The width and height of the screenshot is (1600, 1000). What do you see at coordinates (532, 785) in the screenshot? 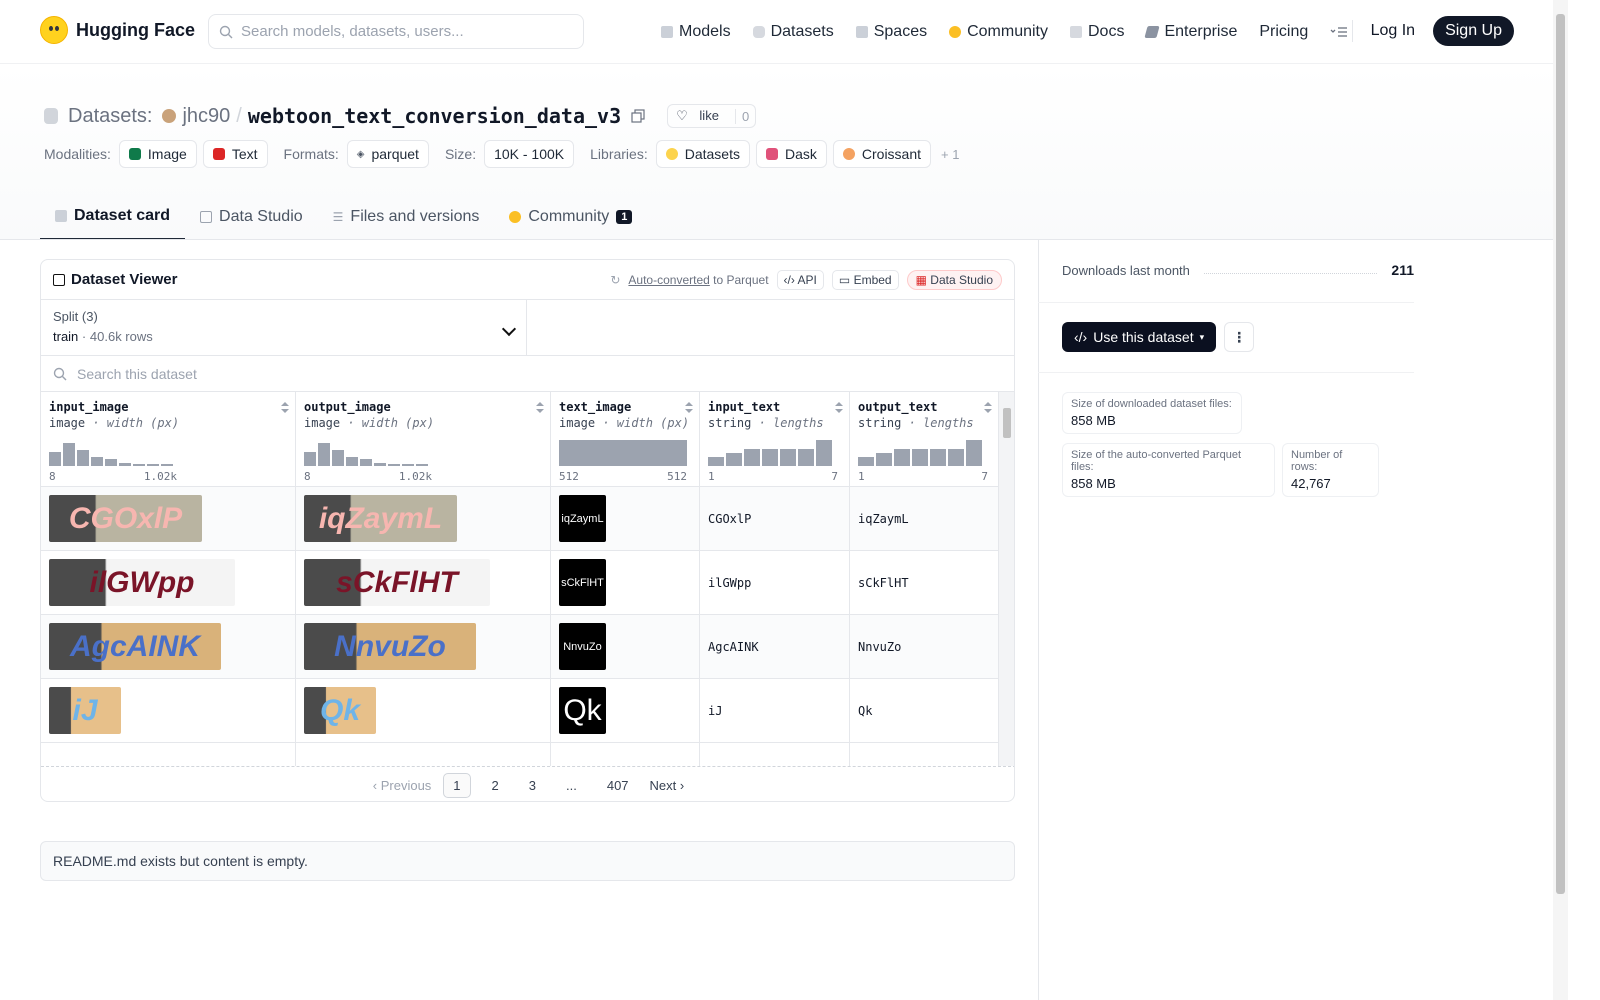
I see `page-3: 3` at bounding box center [532, 785].